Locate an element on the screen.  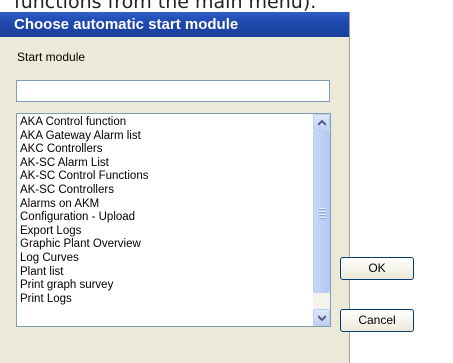
list-item: Print Logs is located at coordinates (165, 300).